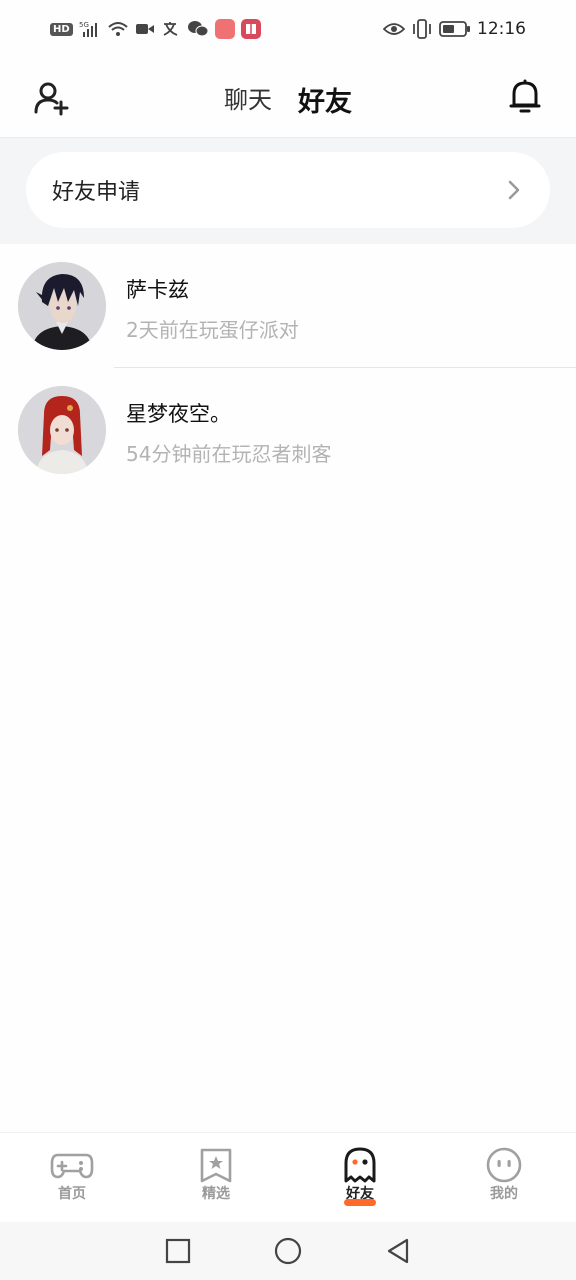 This screenshot has width=576, height=1280. I want to click on friend-name: 萨卡兹, so click(157, 290).